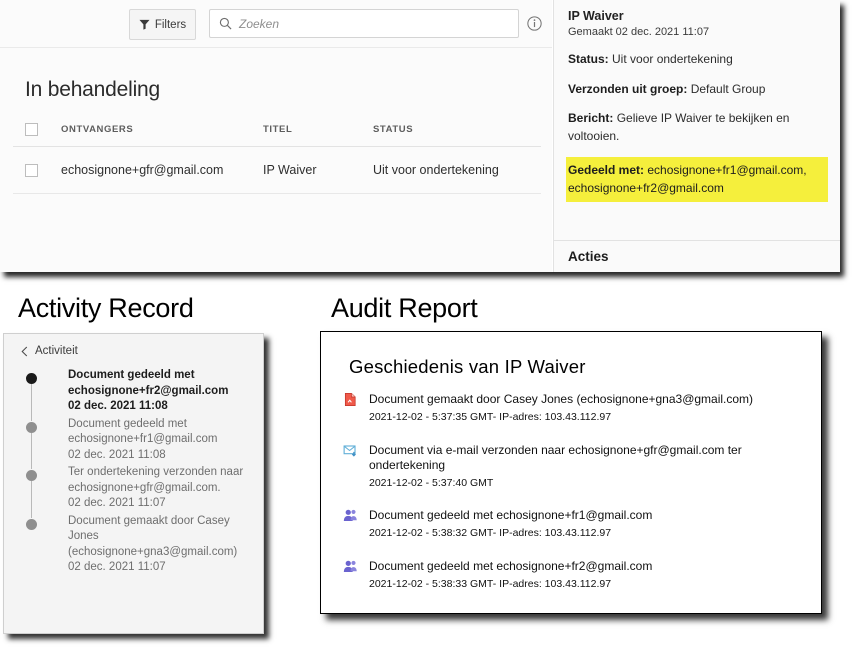  I want to click on email-sent-icon, so click(349, 451).